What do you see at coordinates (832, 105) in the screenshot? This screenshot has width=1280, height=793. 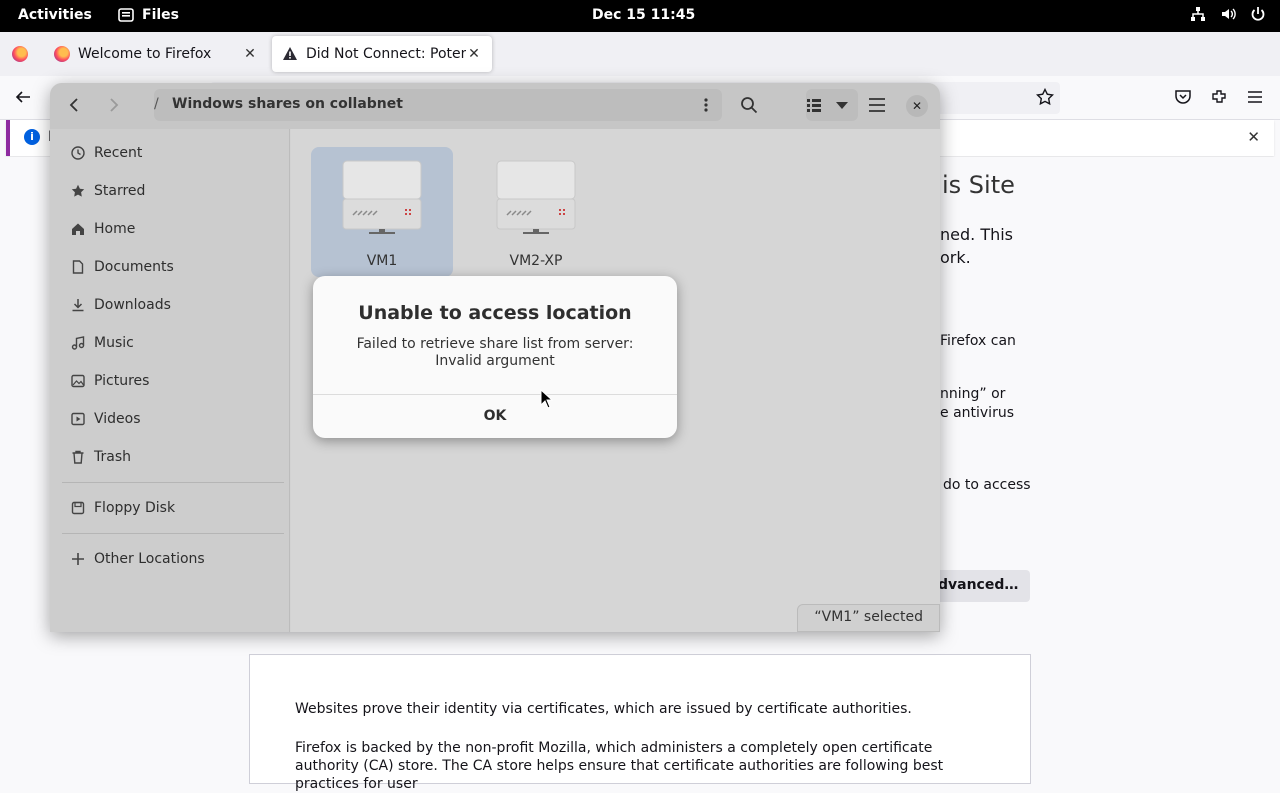 I see `view-toggle` at bounding box center [832, 105].